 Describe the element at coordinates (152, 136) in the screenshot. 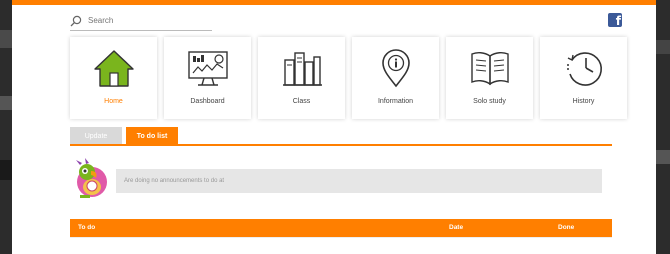

I see `tab-to-do-list: To do list` at that location.